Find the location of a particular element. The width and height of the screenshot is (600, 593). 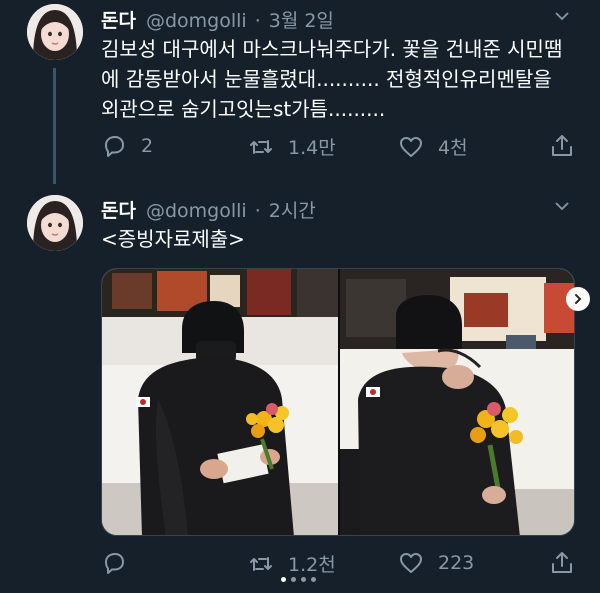

like-count: 4천 is located at coordinates (453, 148).